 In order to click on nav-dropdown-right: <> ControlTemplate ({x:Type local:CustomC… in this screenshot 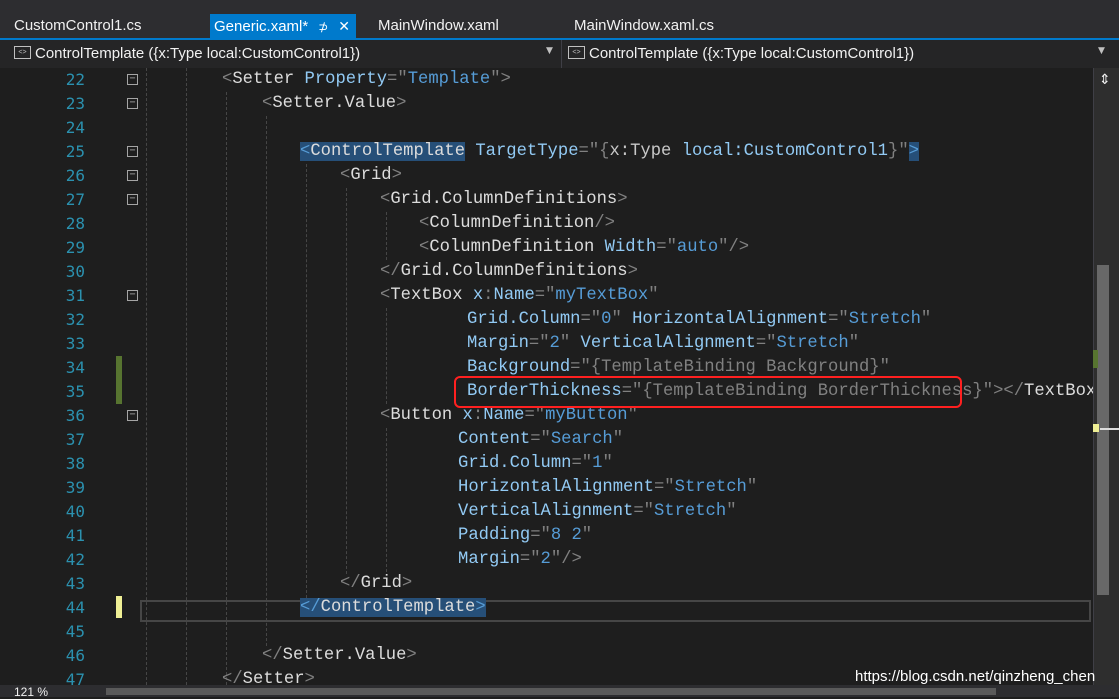, I will do `click(741, 54)`.